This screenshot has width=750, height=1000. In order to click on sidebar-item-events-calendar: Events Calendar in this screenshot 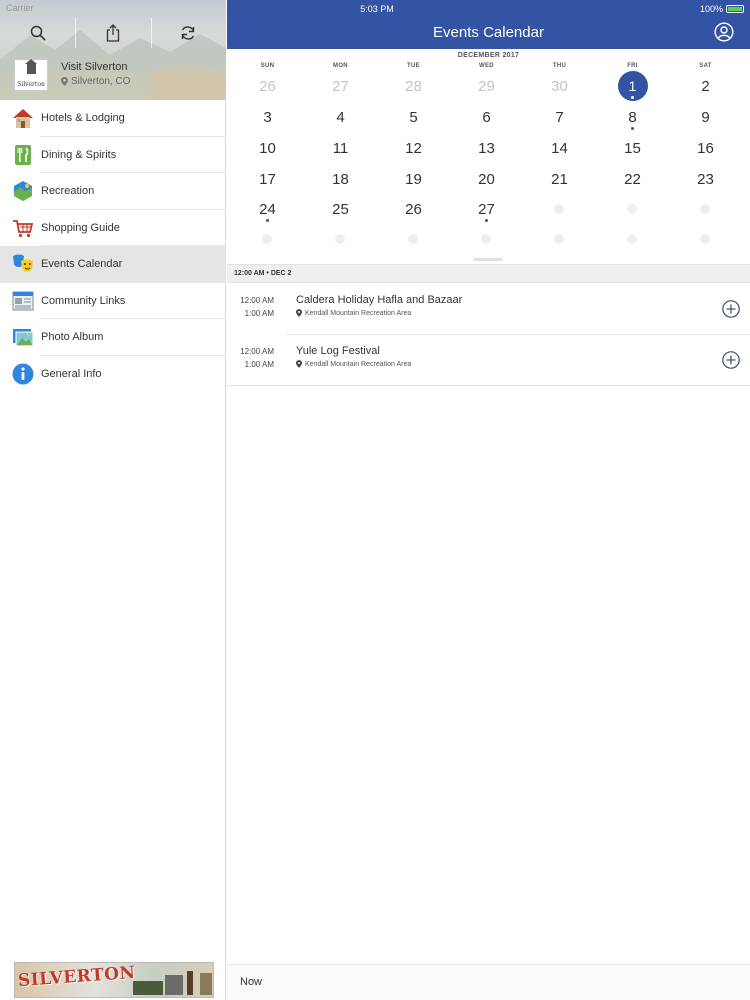, I will do `click(113, 264)`.